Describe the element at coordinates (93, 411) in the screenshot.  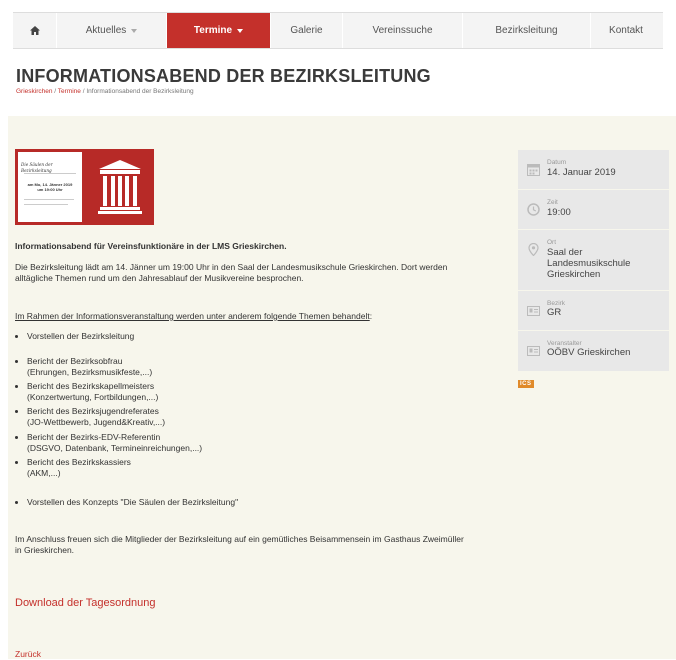
I see `list-item-line: Bericht des Bezirksjugendreferates` at that location.